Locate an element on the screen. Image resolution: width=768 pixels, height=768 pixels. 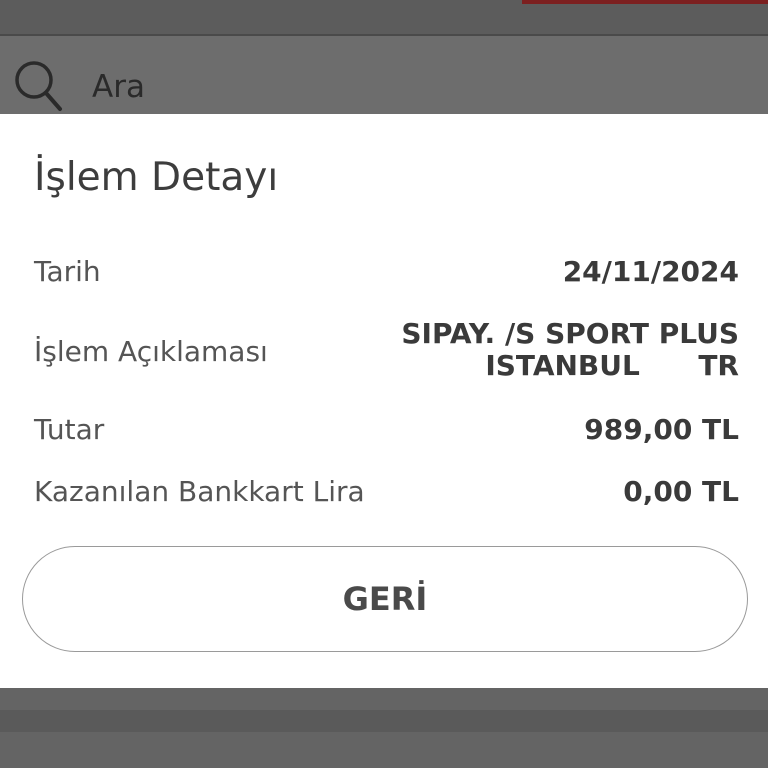
background-search-bar: Ara is located at coordinates (384, 75).